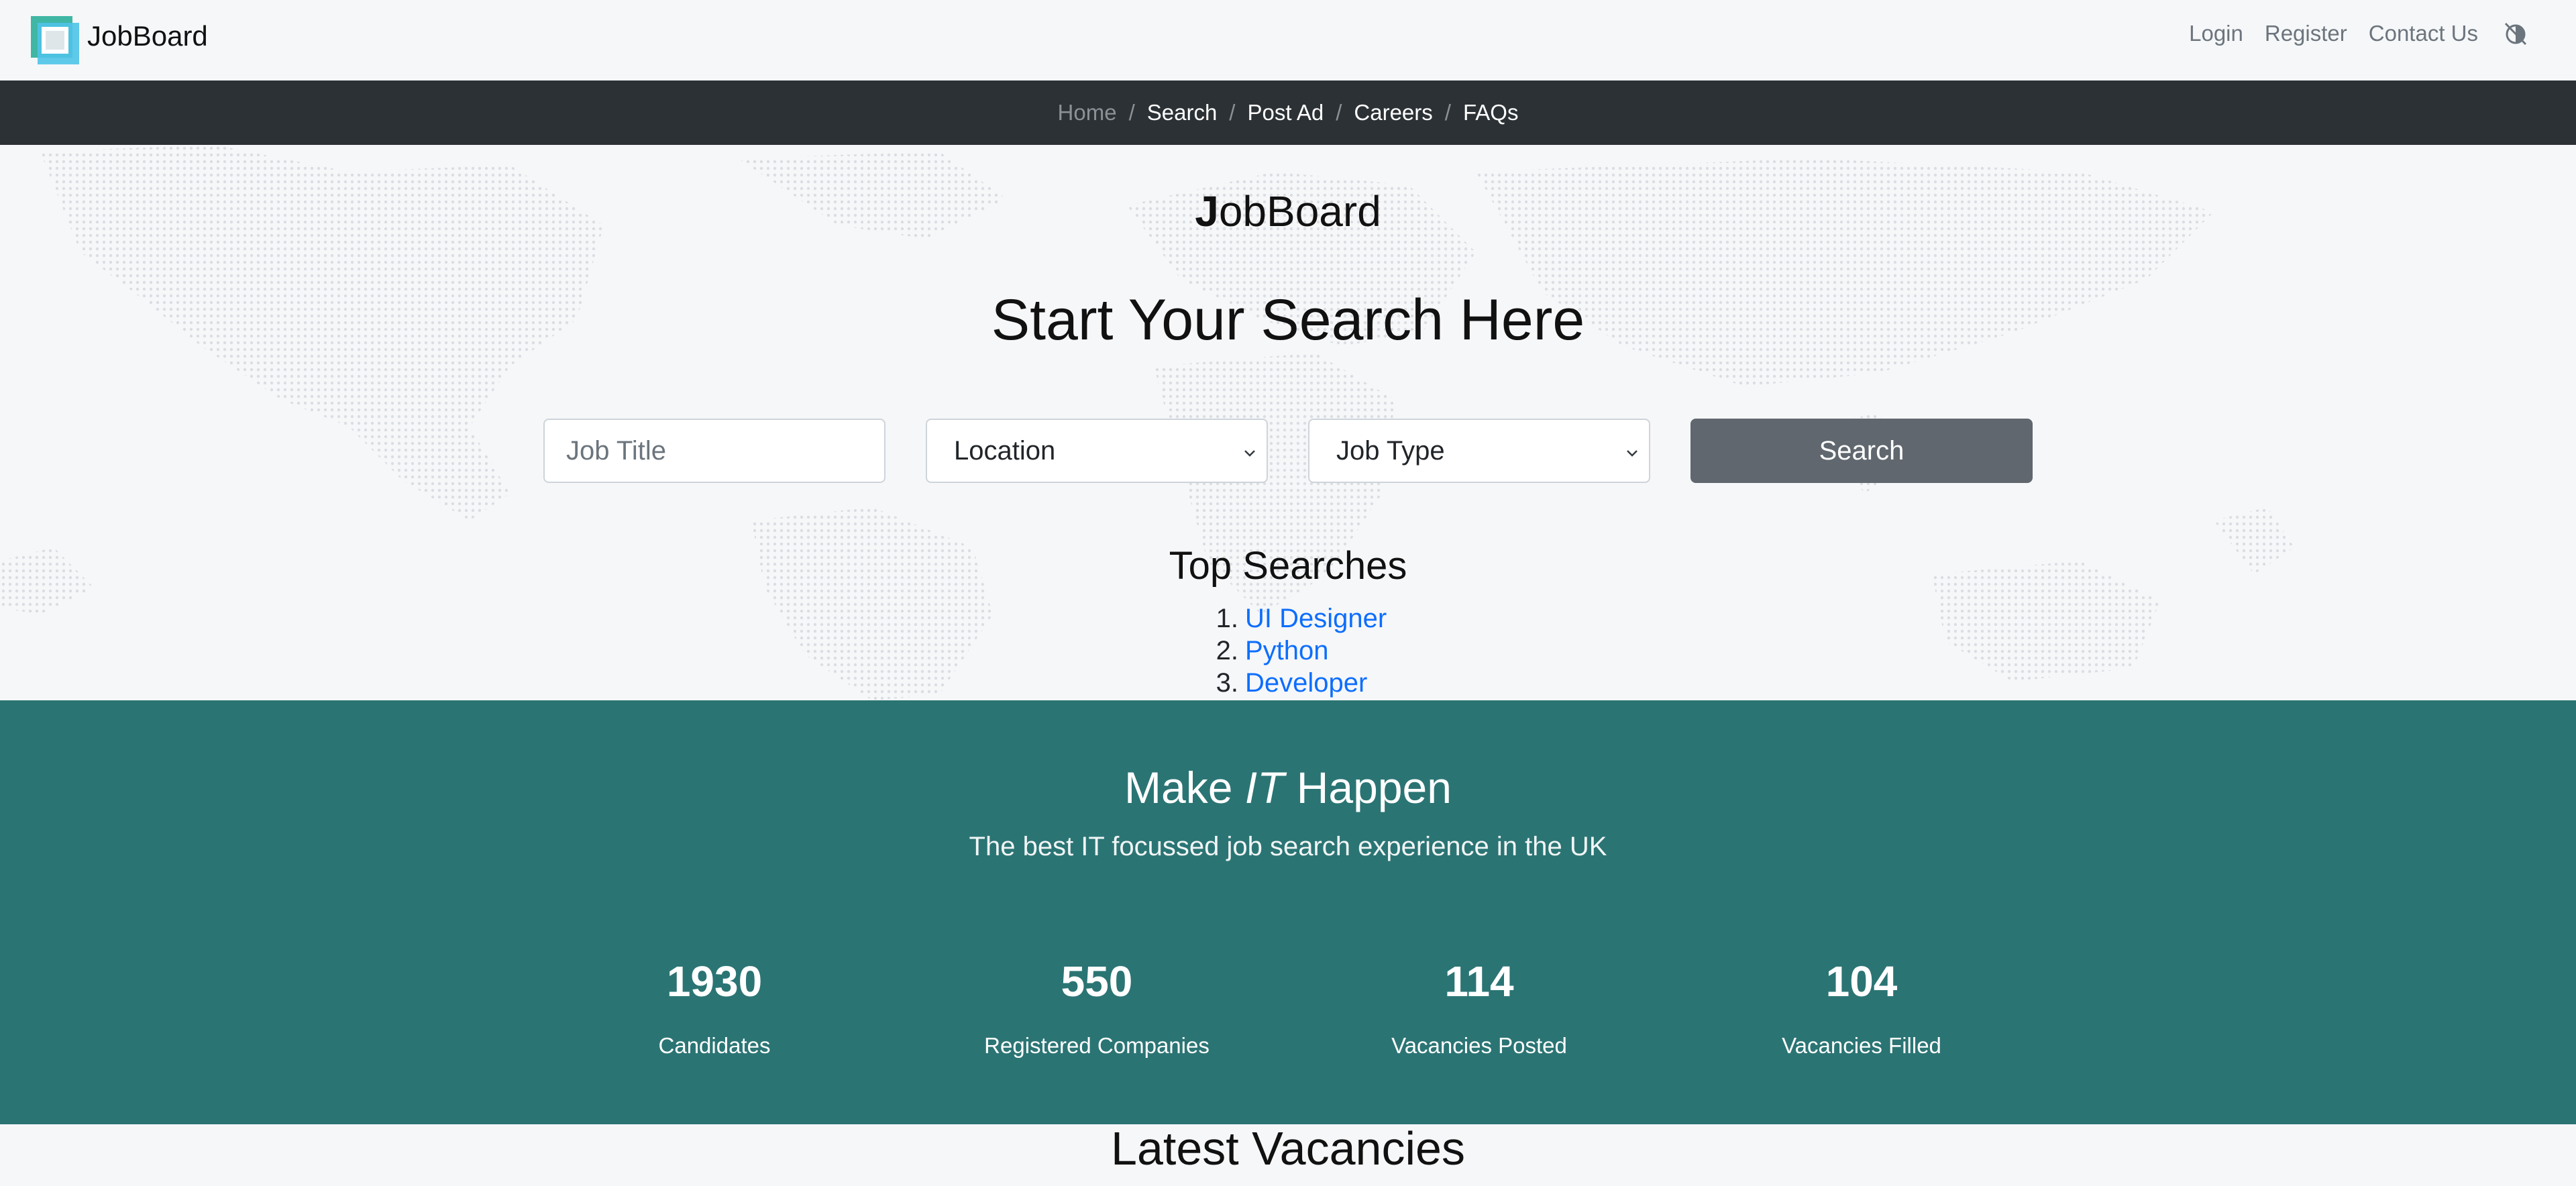 The width and height of the screenshot is (2576, 1186). What do you see at coordinates (1227, 650) in the screenshot?
I see `list-number: 2.` at bounding box center [1227, 650].